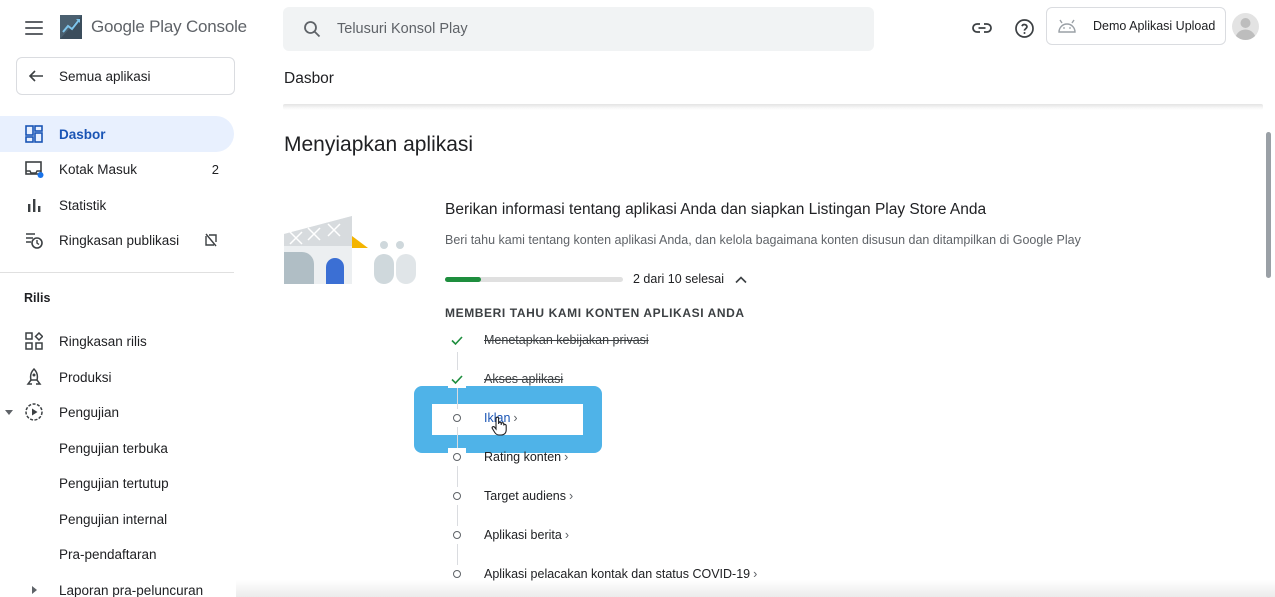 The width and height of the screenshot is (1275, 597). What do you see at coordinates (1024, 28) in the screenshot?
I see `help-icon` at bounding box center [1024, 28].